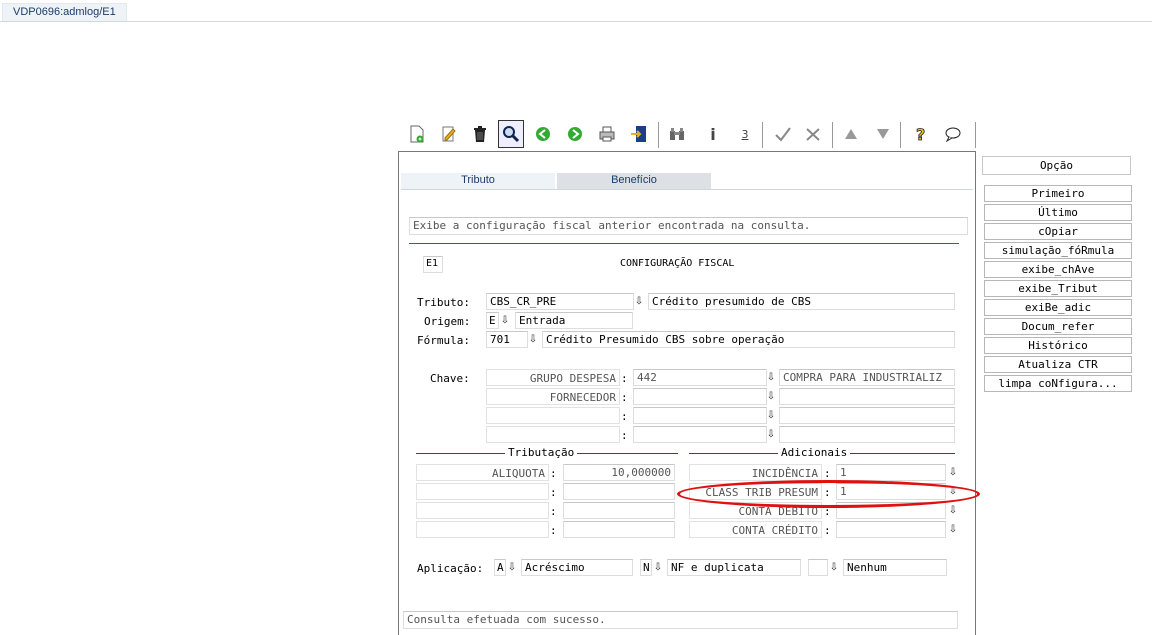 The image size is (1152, 635). What do you see at coordinates (1058, 345) in the screenshot?
I see `historico-button: Histórico` at bounding box center [1058, 345].